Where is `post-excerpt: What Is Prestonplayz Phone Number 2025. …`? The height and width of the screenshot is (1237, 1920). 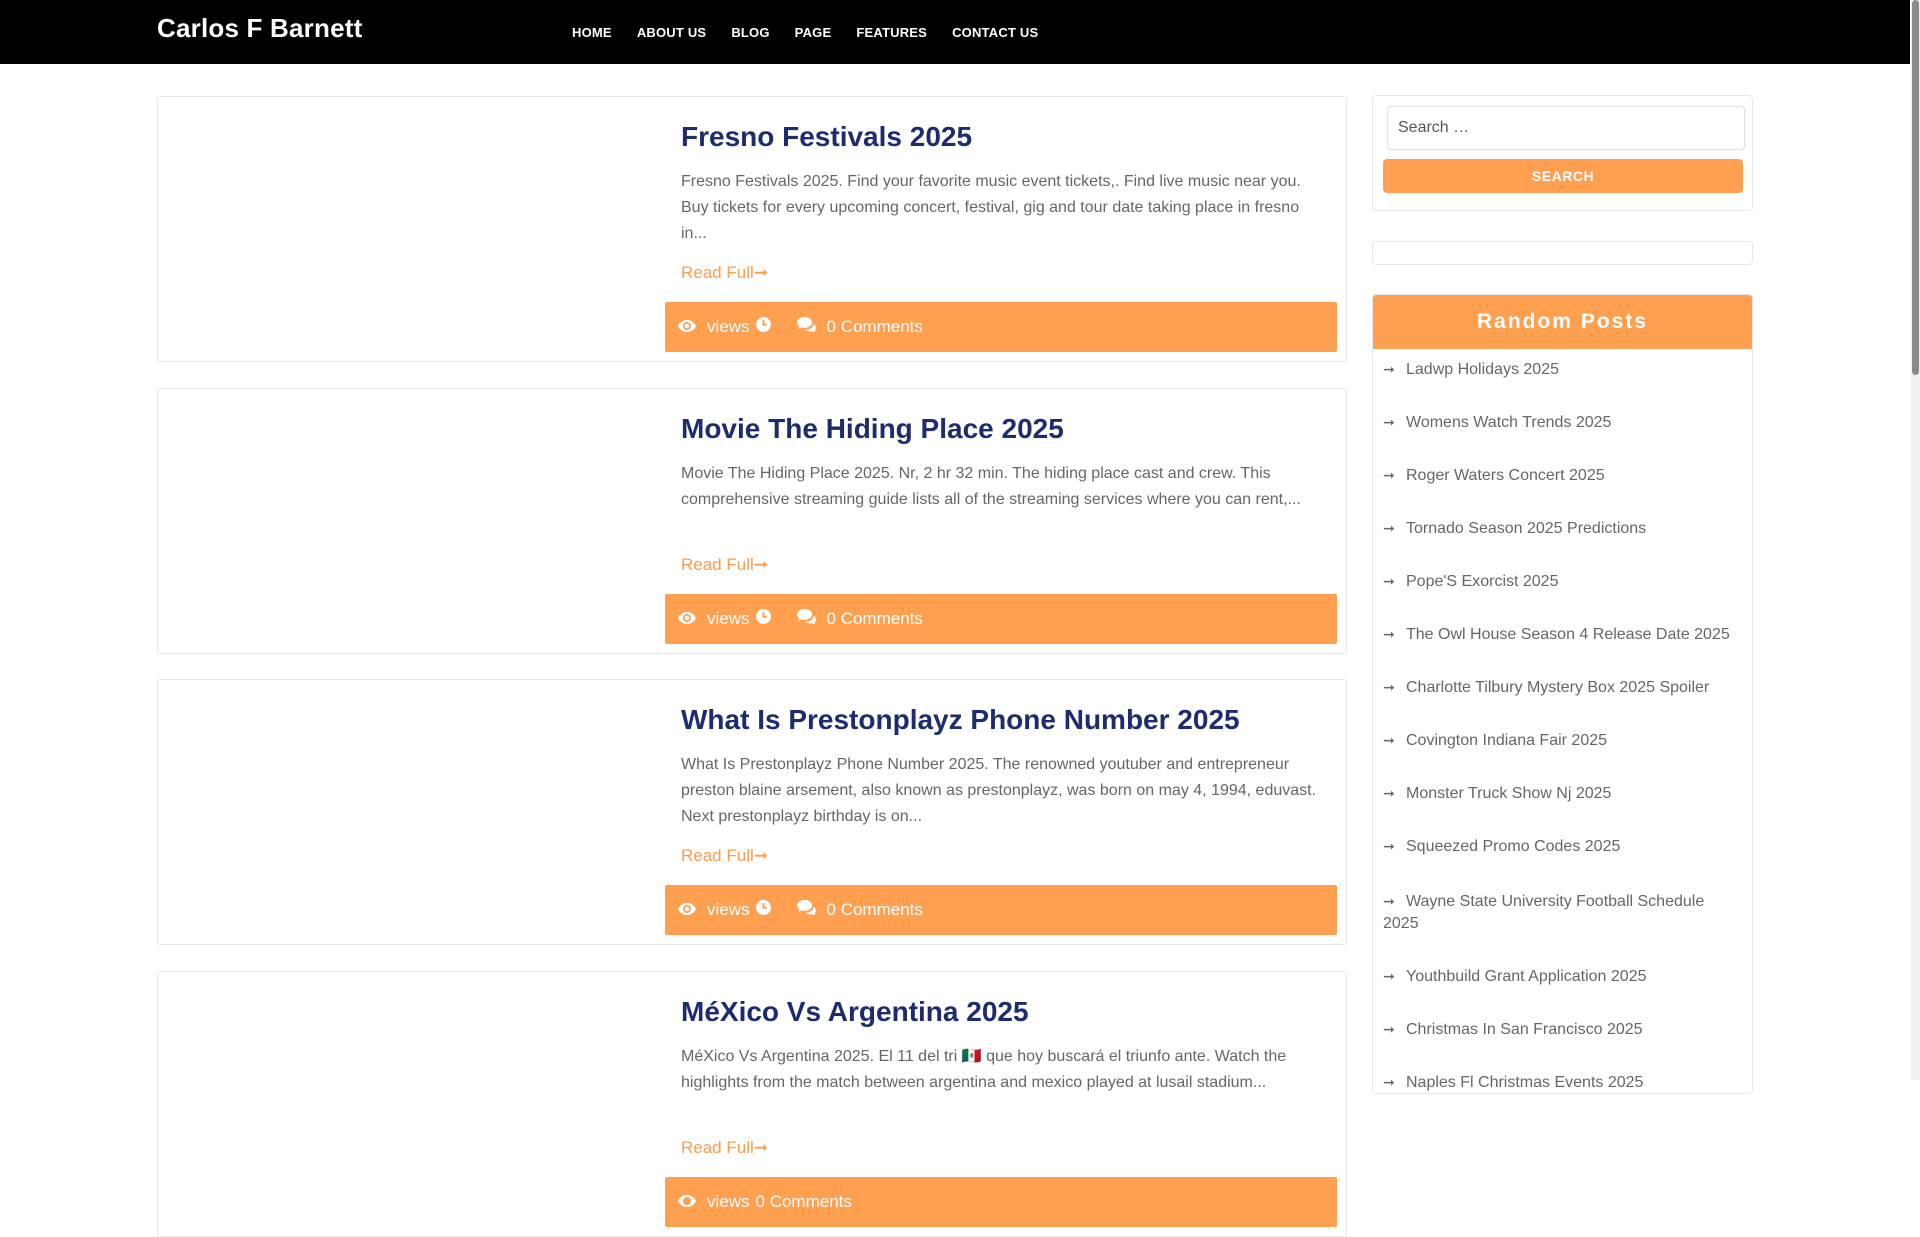
post-excerpt: What Is Prestonplayz Phone Number 2025. … is located at coordinates (999, 790).